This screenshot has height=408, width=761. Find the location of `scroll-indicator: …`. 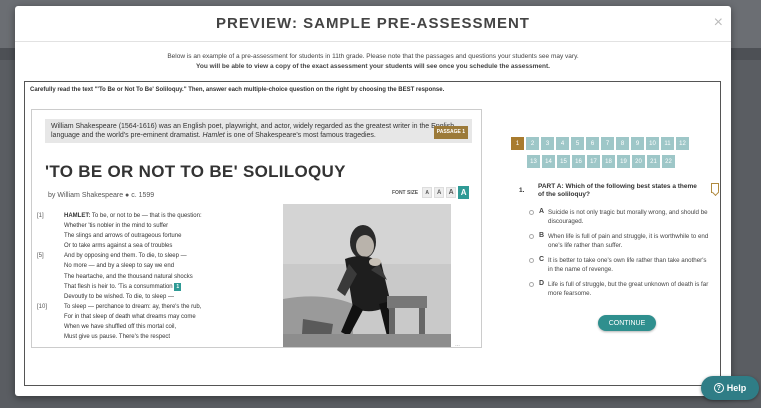

scroll-indicator: … is located at coordinates (457, 345).